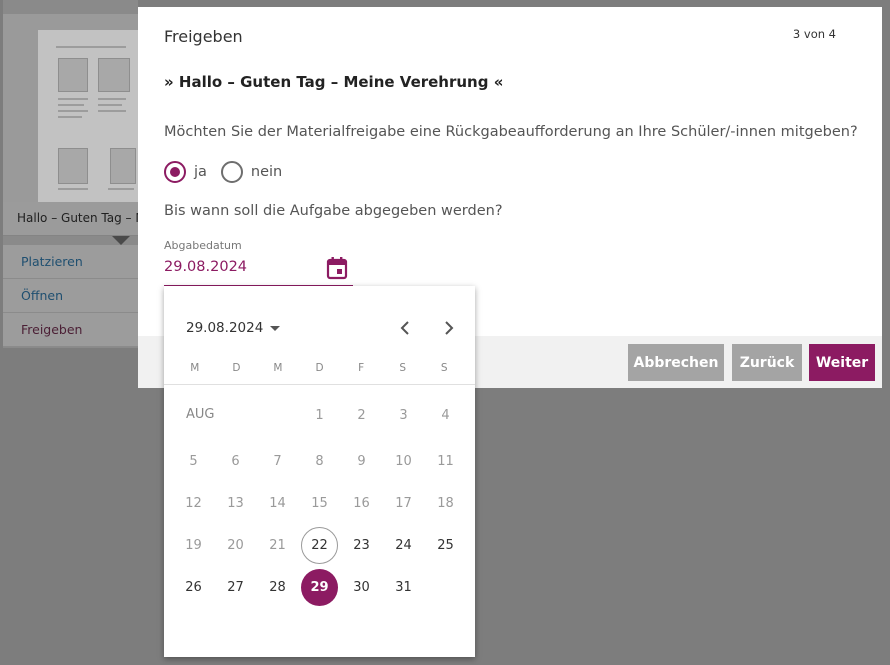 This screenshot has height=665, width=890. What do you see at coordinates (319, 503) in the screenshot?
I see `day-cell: 15` at bounding box center [319, 503].